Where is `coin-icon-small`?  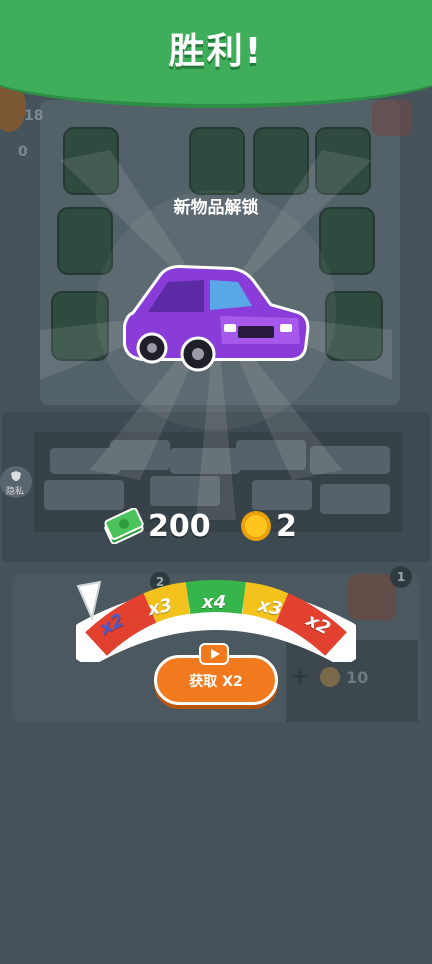 coin-icon-small is located at coordinates (330, 677).